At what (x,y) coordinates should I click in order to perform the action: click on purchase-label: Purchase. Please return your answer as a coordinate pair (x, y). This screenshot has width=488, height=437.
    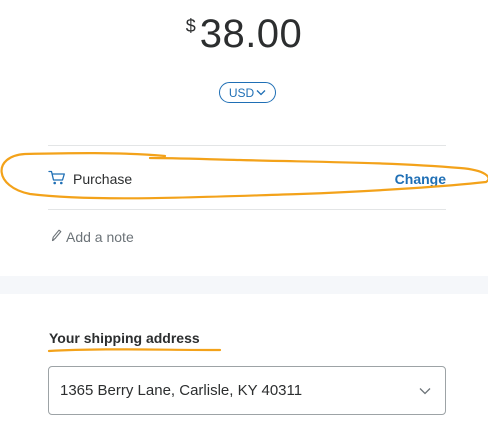
    Looking at the image, I should click on (103, 179).